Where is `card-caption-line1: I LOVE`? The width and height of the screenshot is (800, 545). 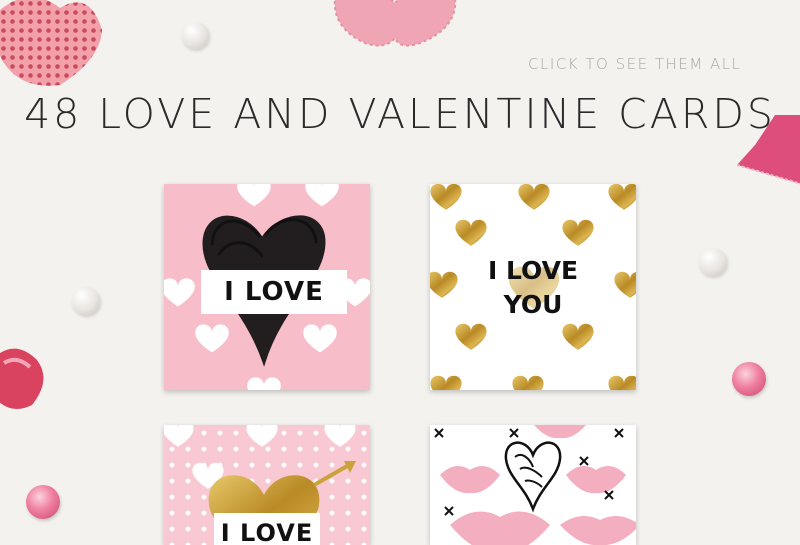
card-caption-line1: I LOVE is located at coordinates (533, 270).